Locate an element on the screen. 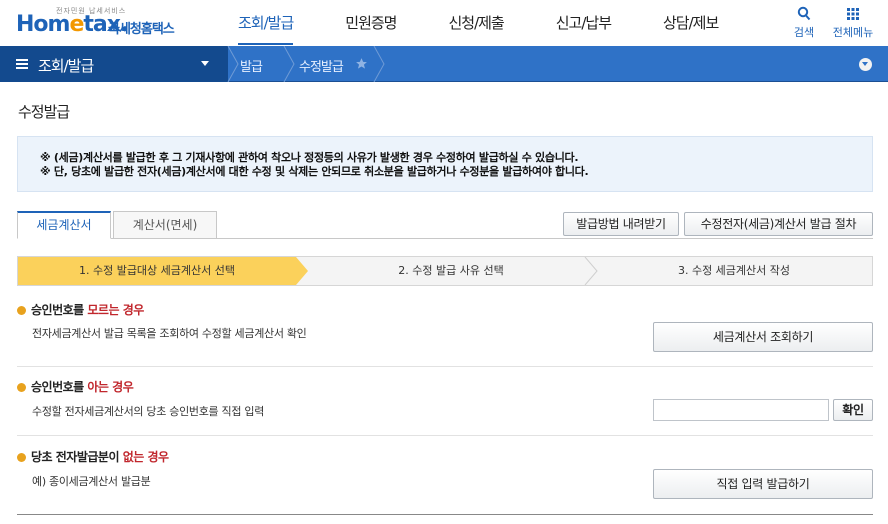 This screenshot has width=888, height=524. breadcrumb-modify-issue: 수정발급 is located at coordinates (321, 65).